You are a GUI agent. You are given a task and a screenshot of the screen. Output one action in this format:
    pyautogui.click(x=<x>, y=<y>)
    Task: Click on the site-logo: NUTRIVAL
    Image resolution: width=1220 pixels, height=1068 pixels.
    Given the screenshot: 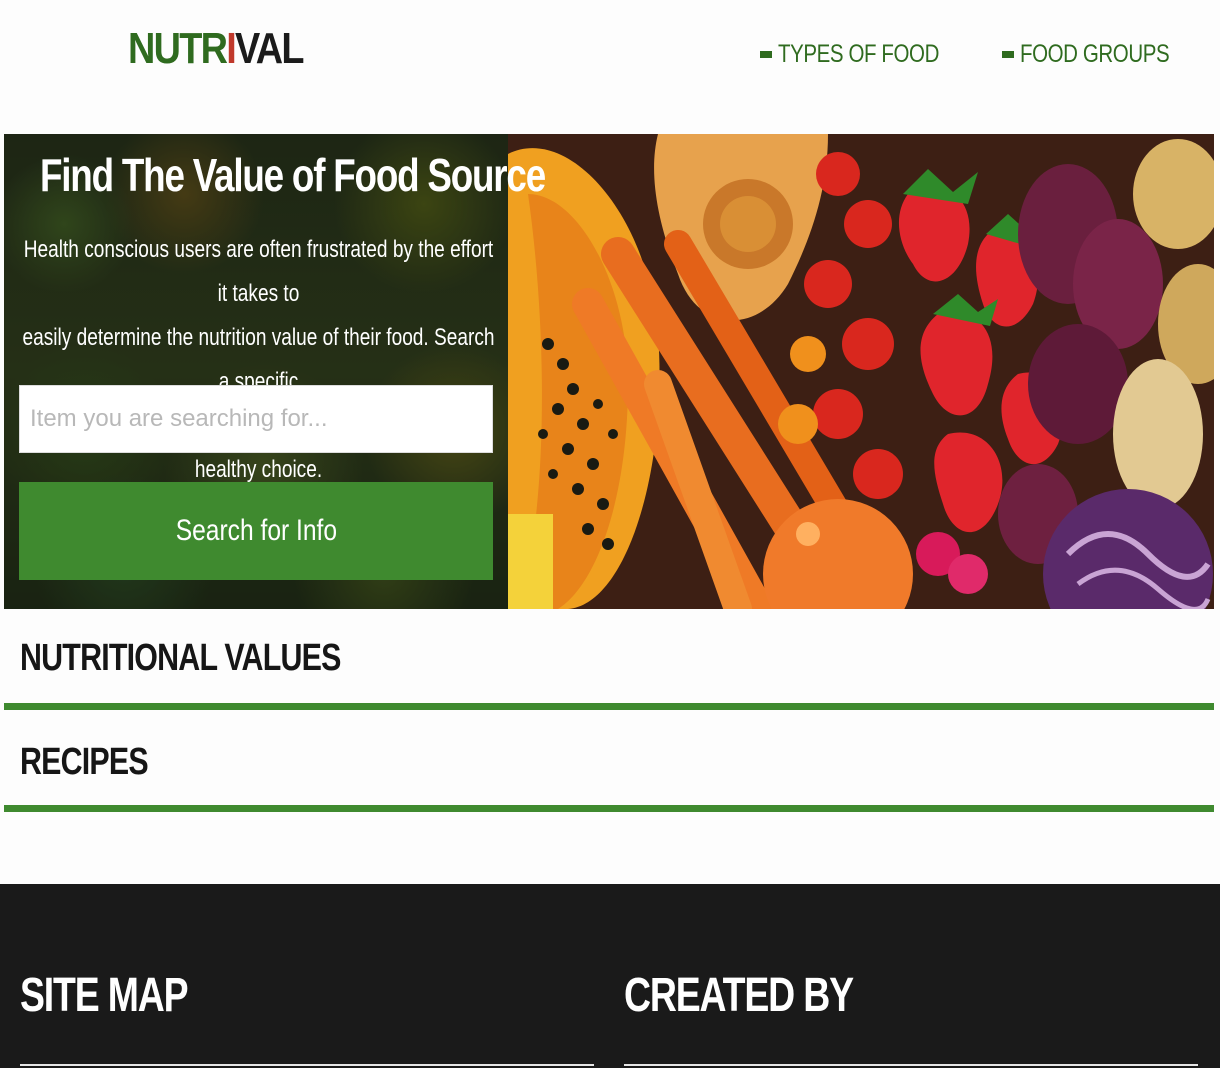 What is the action you would take?
    pyautogui.click(x=216, y=49)
    